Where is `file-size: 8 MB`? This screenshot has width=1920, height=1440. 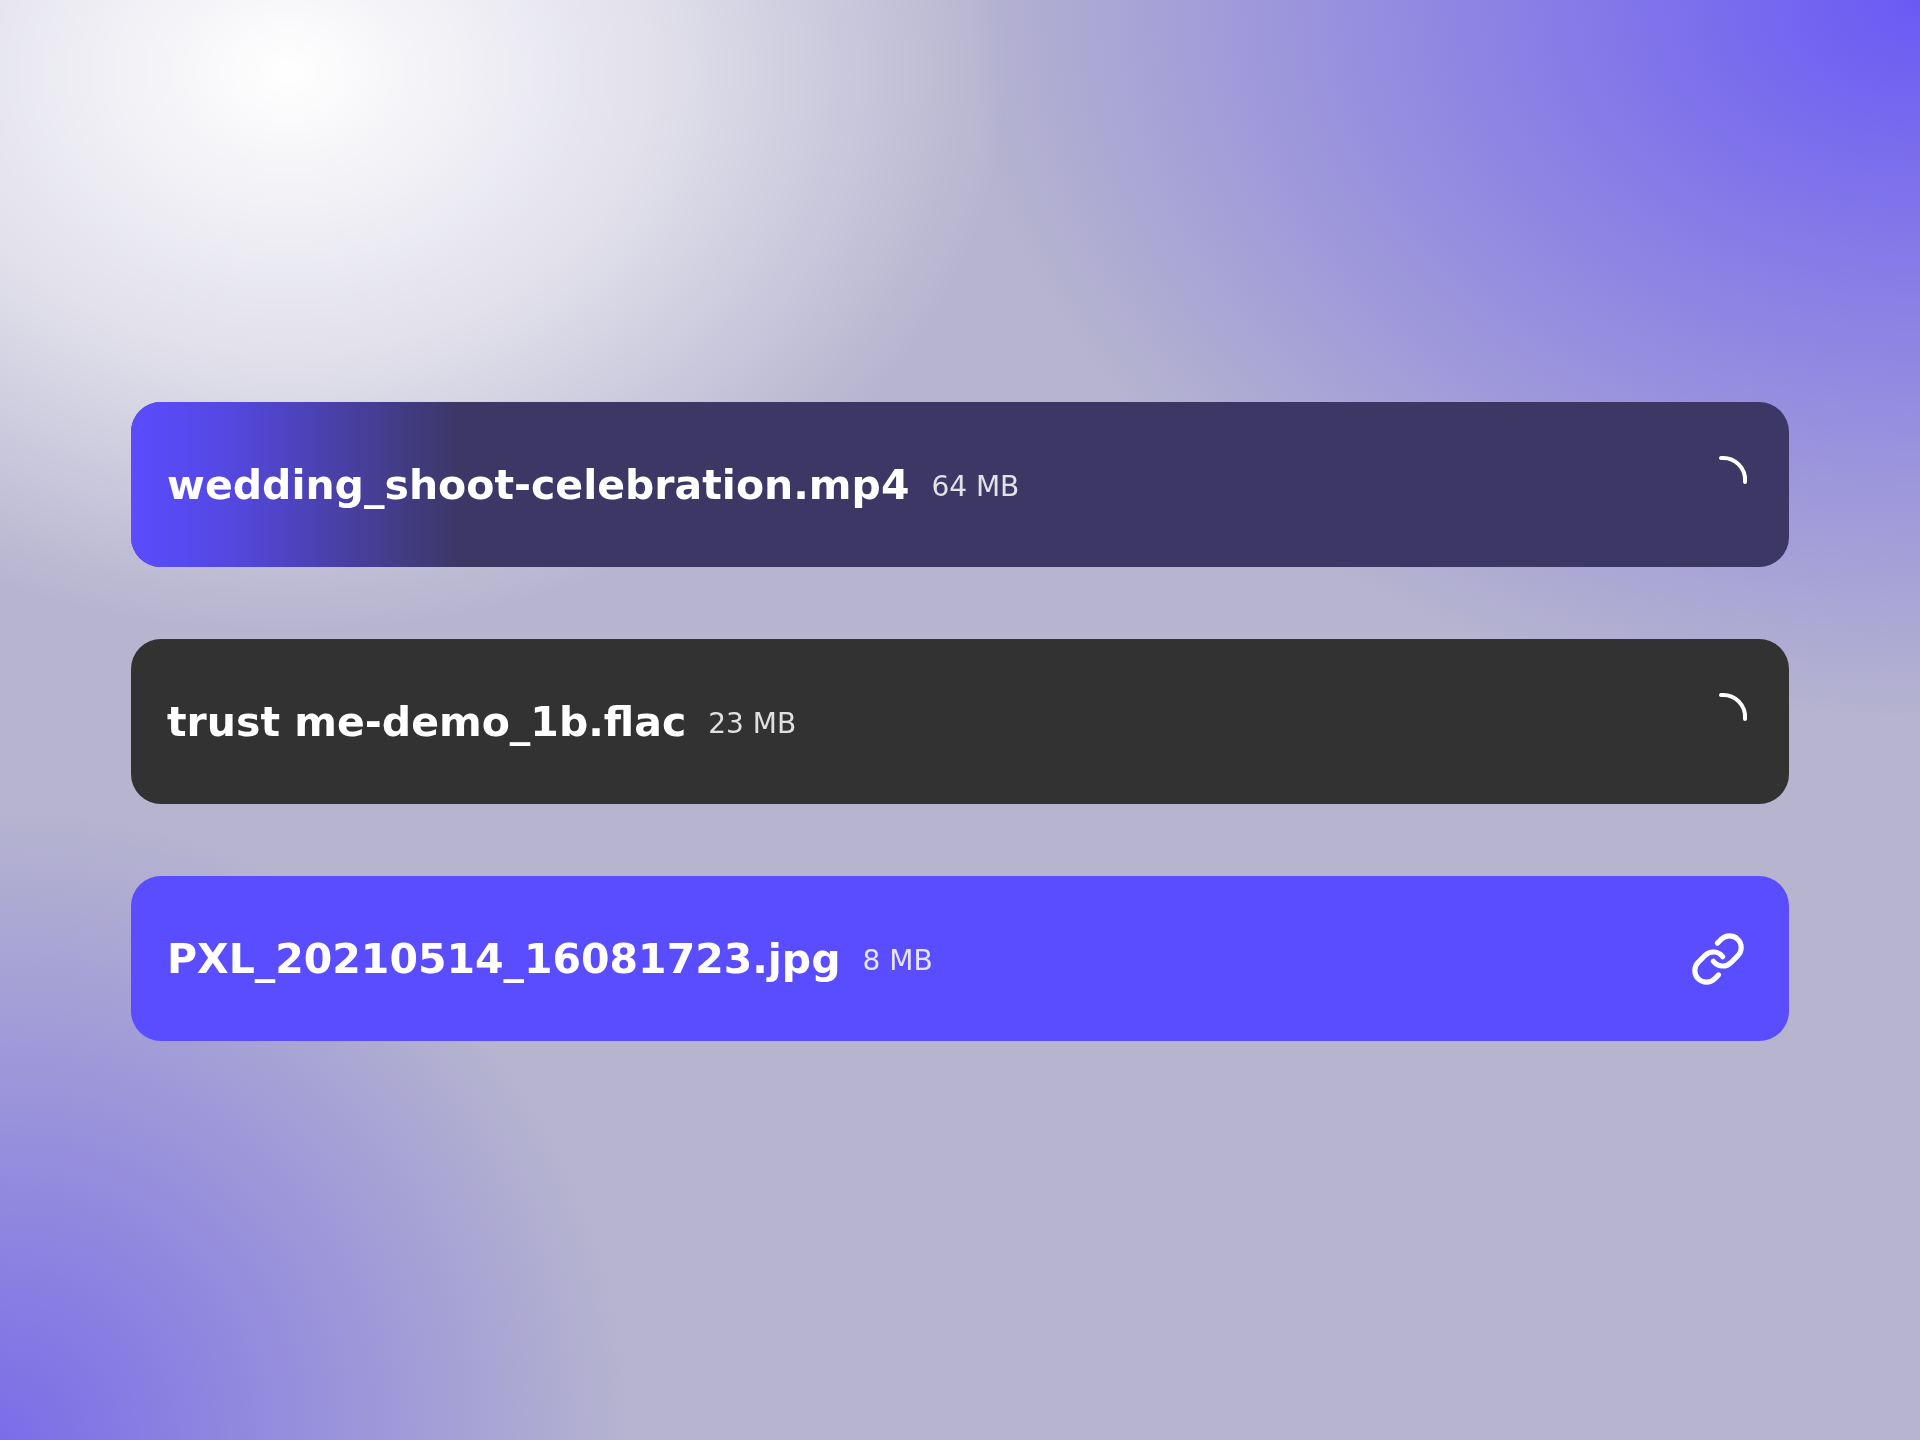 file-size: 8 MB is located at coordinates (897, 960).